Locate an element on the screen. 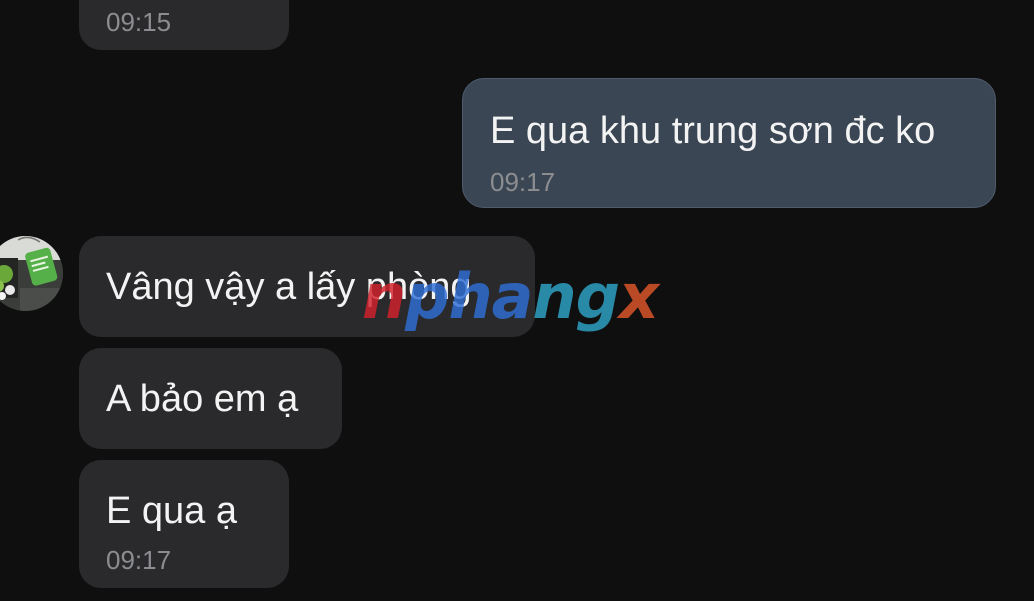  message-text: E qua khu trung sơn đc ko is located at coordinates (713, 131).